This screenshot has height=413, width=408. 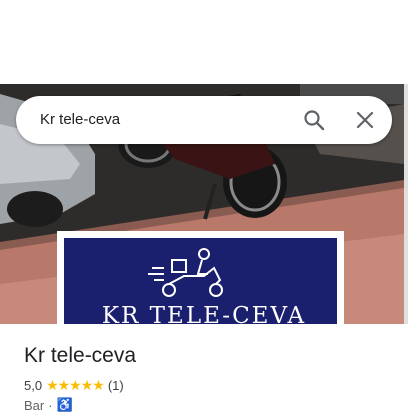 What do you see at coordinates (80, 119) in the screenshot?
I see `search-input: Kr tele-ceva` at bounding box center [80, 119].